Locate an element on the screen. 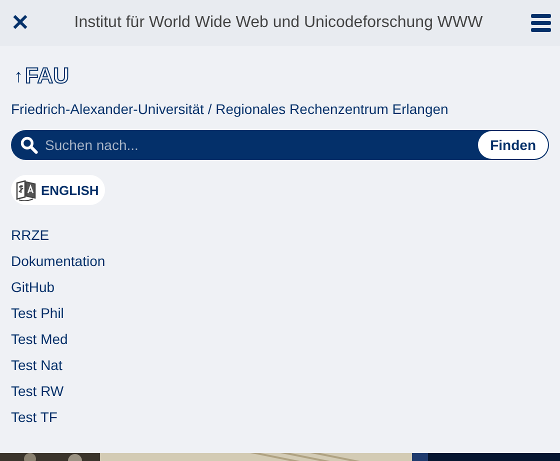 The width and height of the screenshot is (560, 461). nav-link: GitHub is located at coordinates (33, 287).